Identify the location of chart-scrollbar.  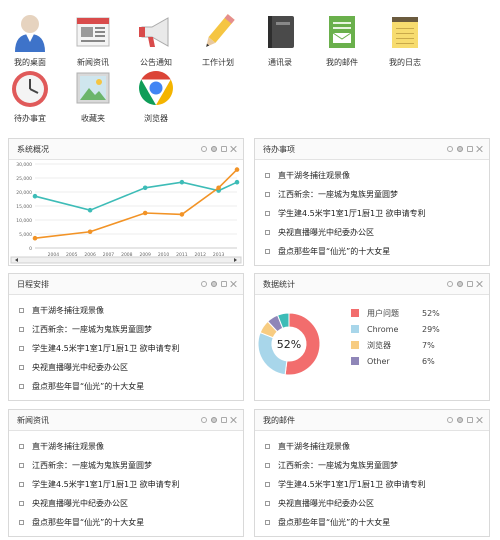
(126, 260).